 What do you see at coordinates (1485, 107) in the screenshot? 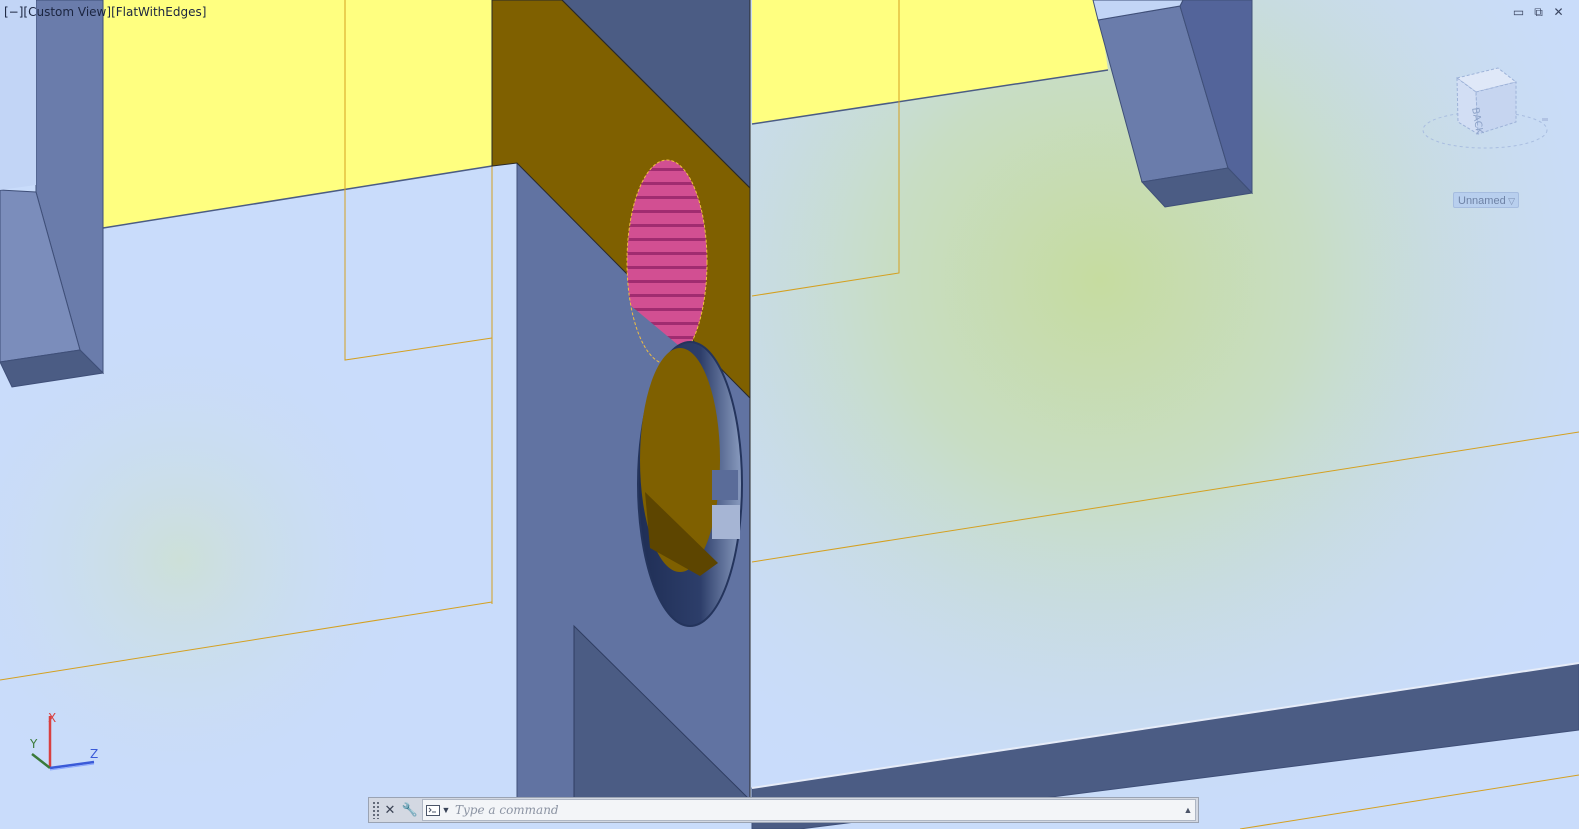
I see `viewcube: BACK` at bounding box center [1485, 107].